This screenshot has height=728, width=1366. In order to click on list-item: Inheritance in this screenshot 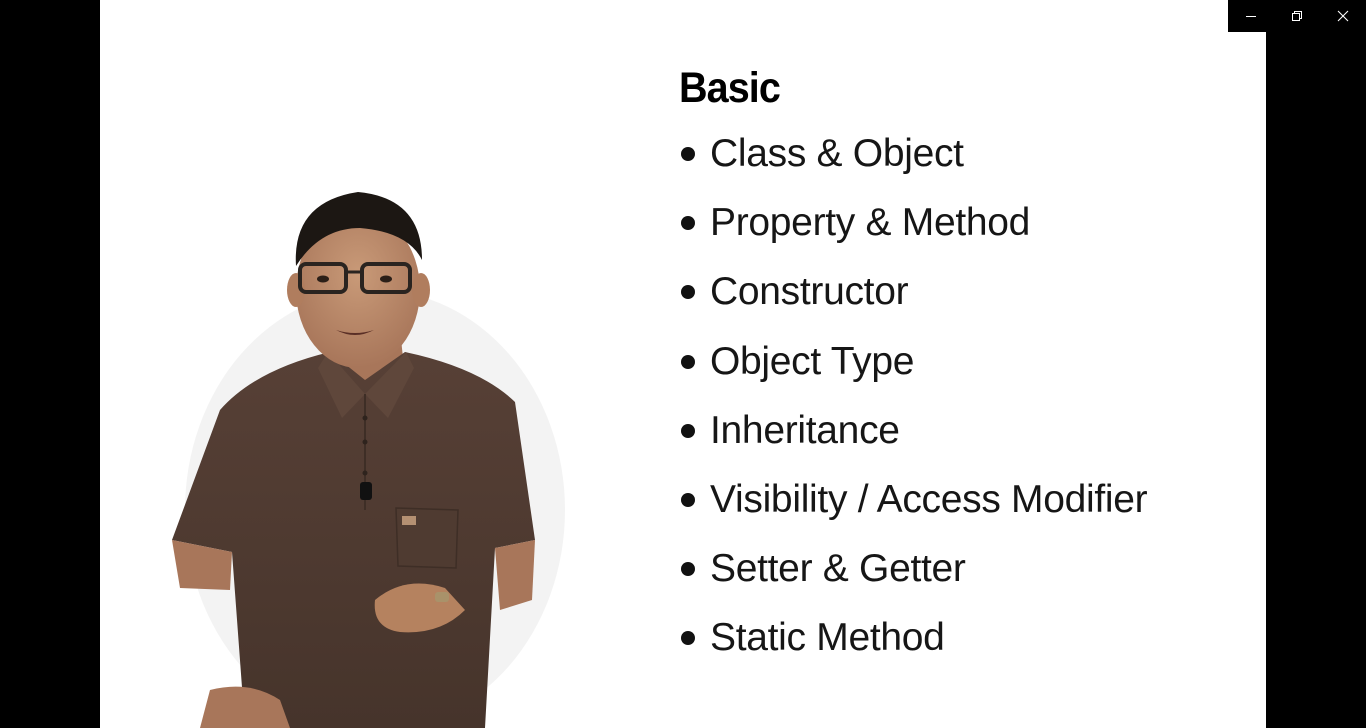, I will do `click(913, 441)`.